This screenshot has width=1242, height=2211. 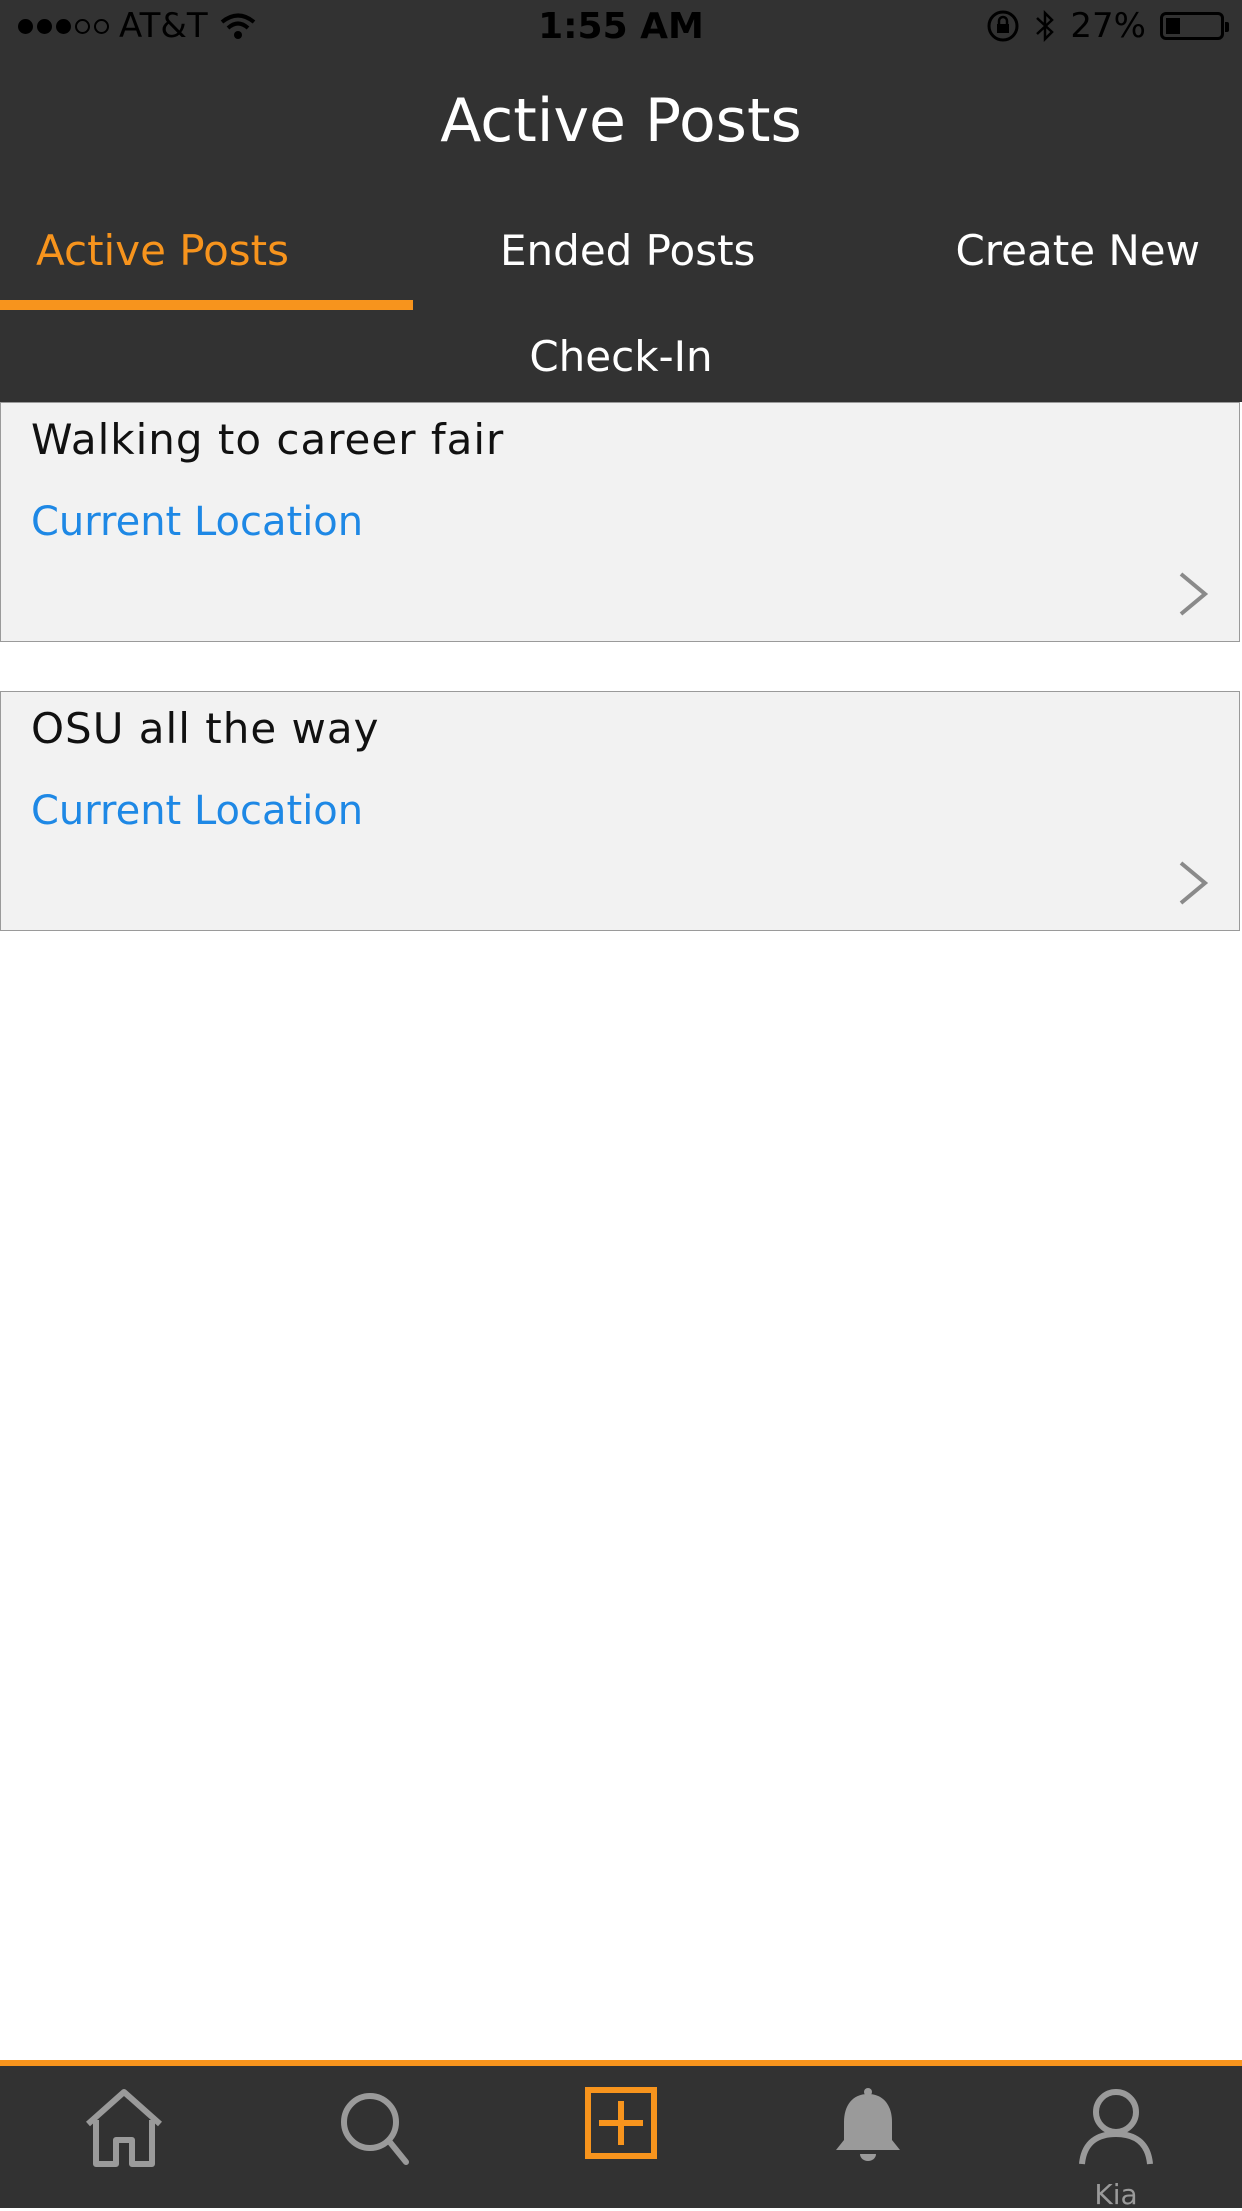 I want to click on tab-create-new: Create New, so click(x=1077, y=250).